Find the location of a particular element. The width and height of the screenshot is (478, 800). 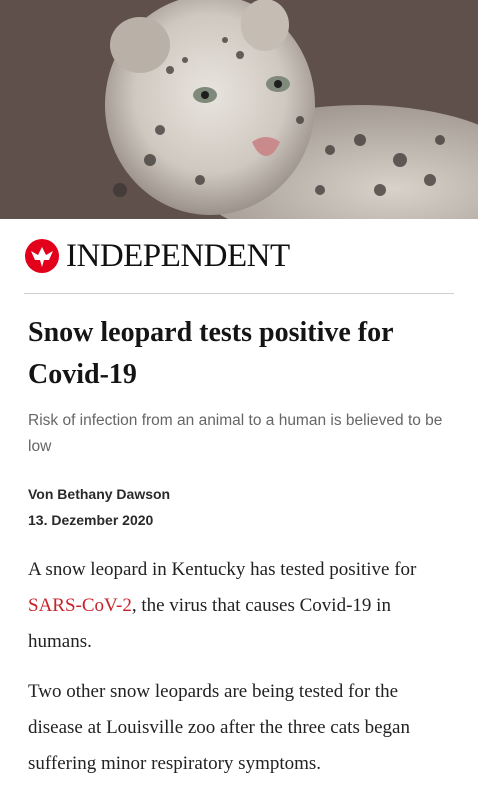

header-divider is located at coordinates (239, 293).